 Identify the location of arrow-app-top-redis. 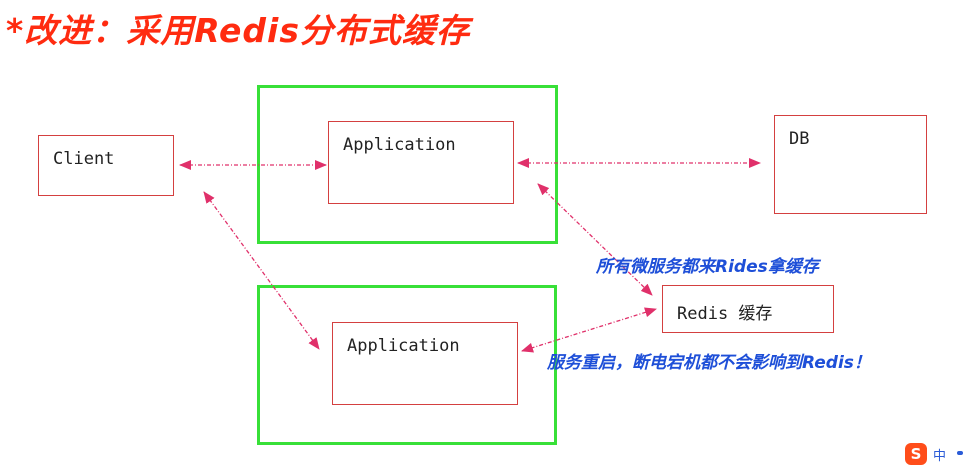
(595, 239).